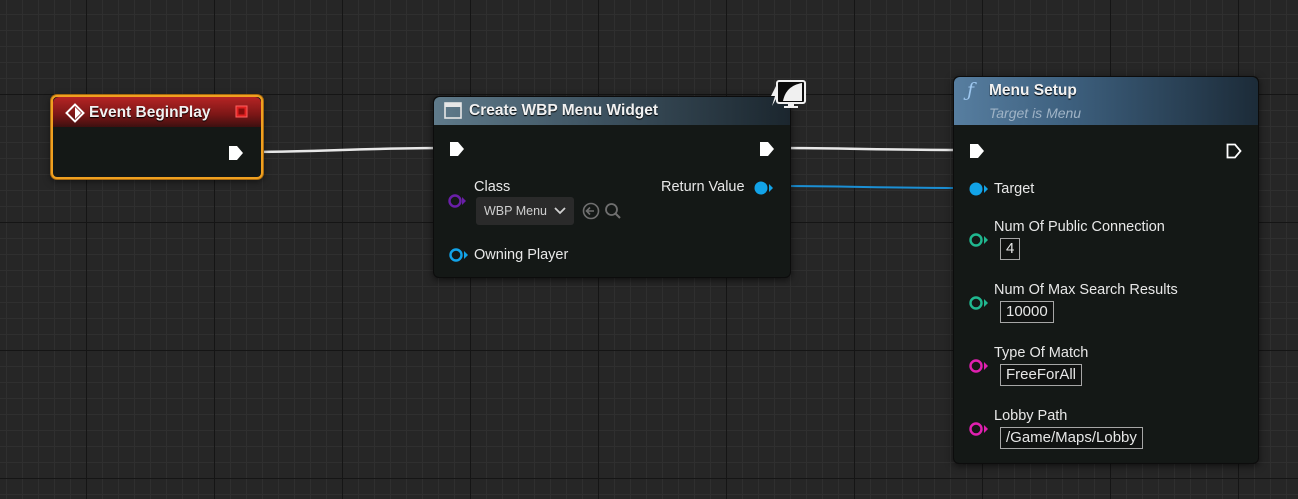  What do you see at coordinates (1033, 90) in the screenshot?
I see `menu-node-title: Menu Setup` at bounding box center [1033, 90].